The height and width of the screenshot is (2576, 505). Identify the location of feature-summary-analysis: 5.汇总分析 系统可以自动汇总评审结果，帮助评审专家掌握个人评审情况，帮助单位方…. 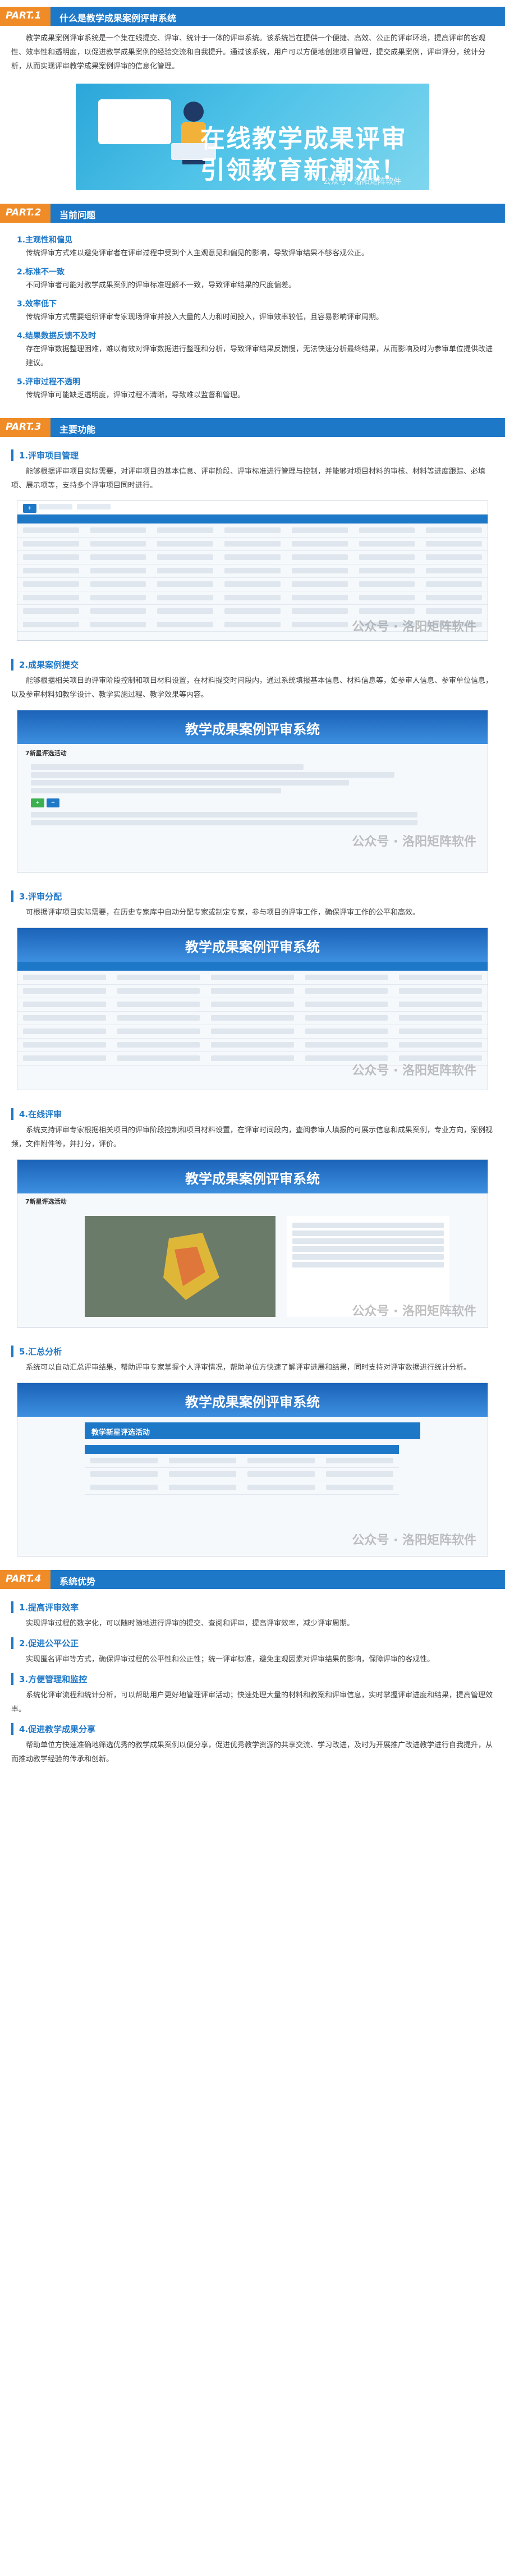
(252, 1355).